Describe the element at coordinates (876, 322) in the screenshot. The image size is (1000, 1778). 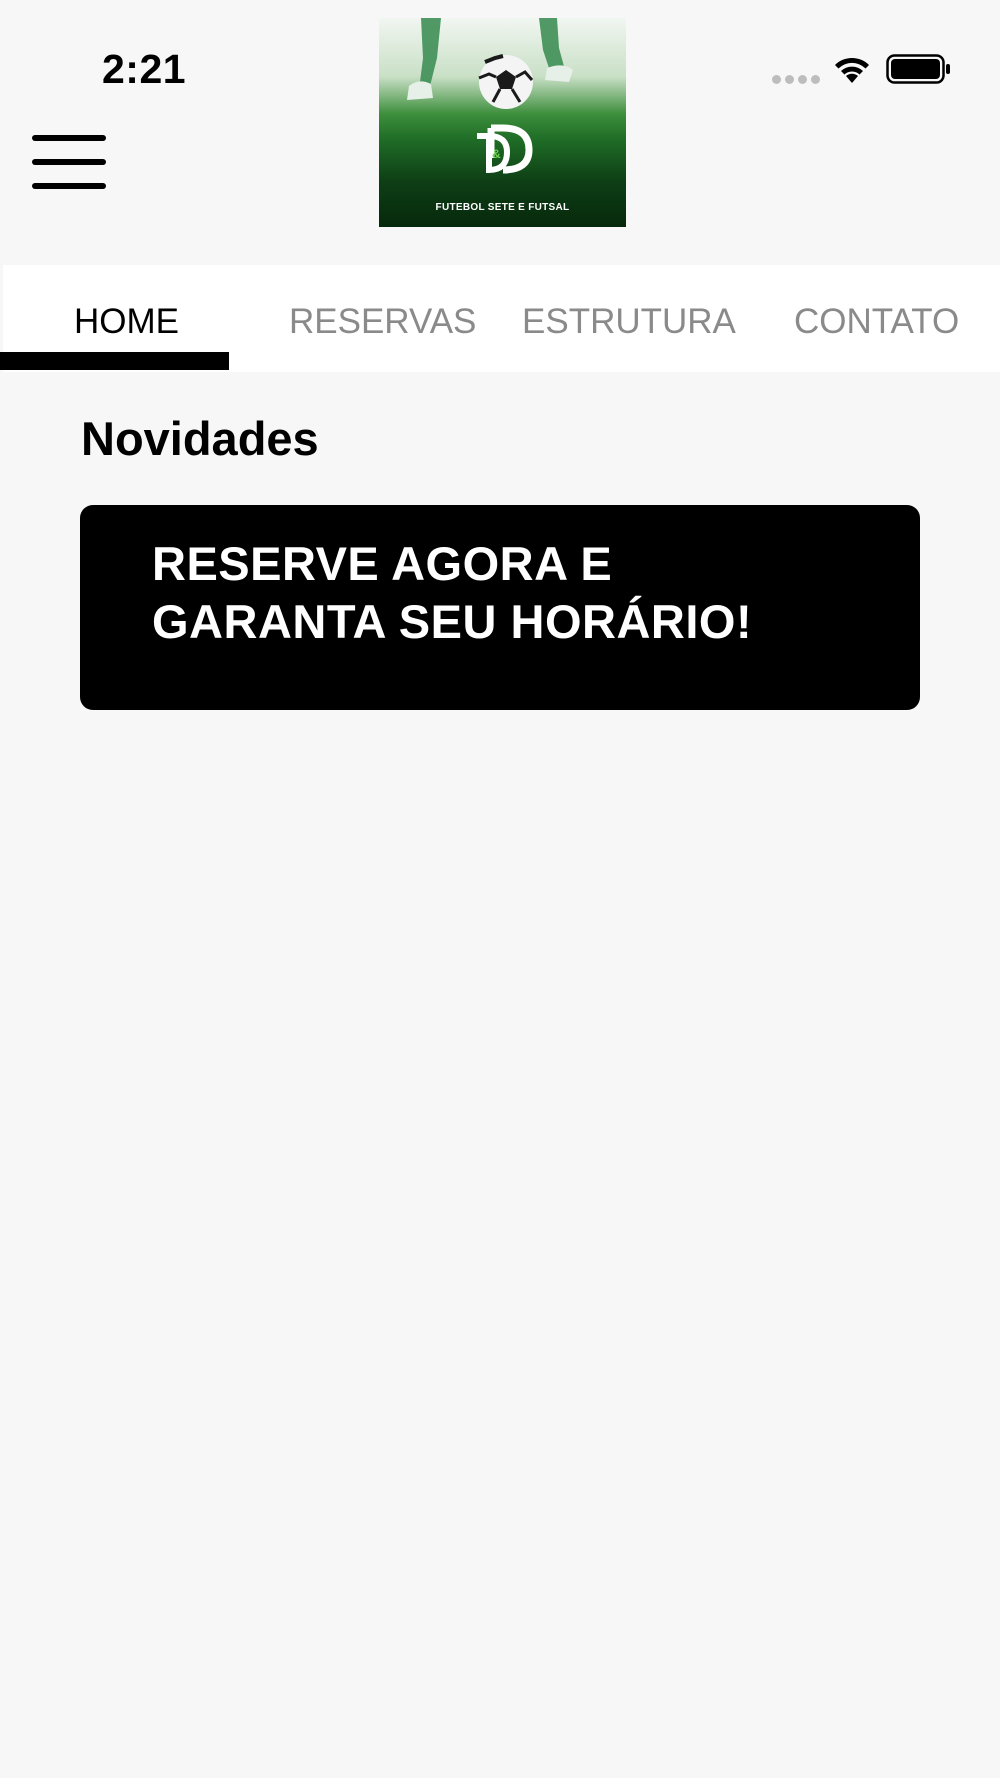
I see `tab-contato: CONTATO` at that location.